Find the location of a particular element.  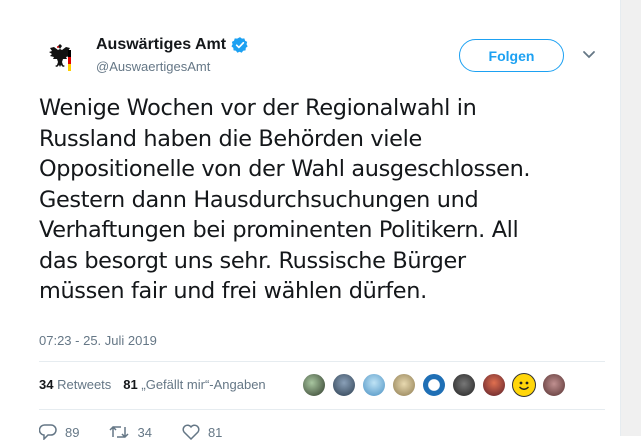

author-name: Auswärtiges Amt is located at coordinates (172, 45).